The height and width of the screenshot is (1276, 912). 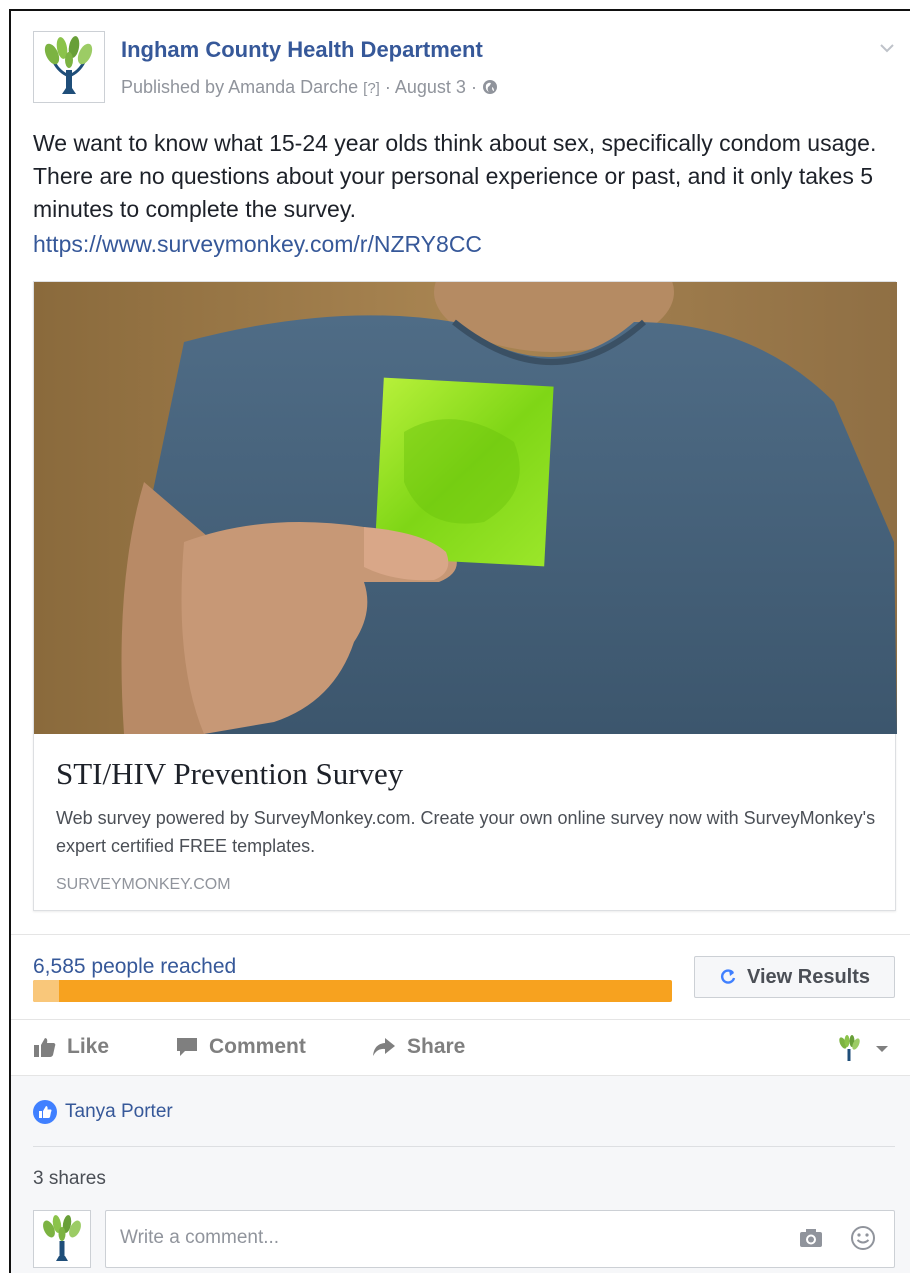 What do you see at coordinates (187, 1047) in the screenshot?
I see `comment-icon` at bounding box center [187, 1047].